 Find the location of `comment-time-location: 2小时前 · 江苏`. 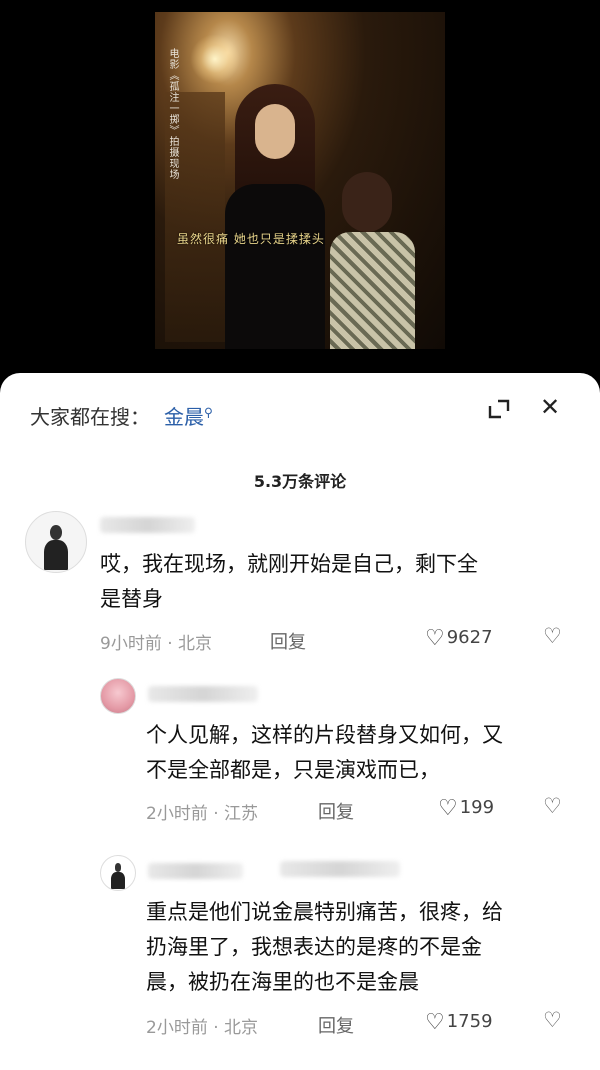

comment-time-location: 2小时前 · 江苏 is located at coordinates (202, 814).